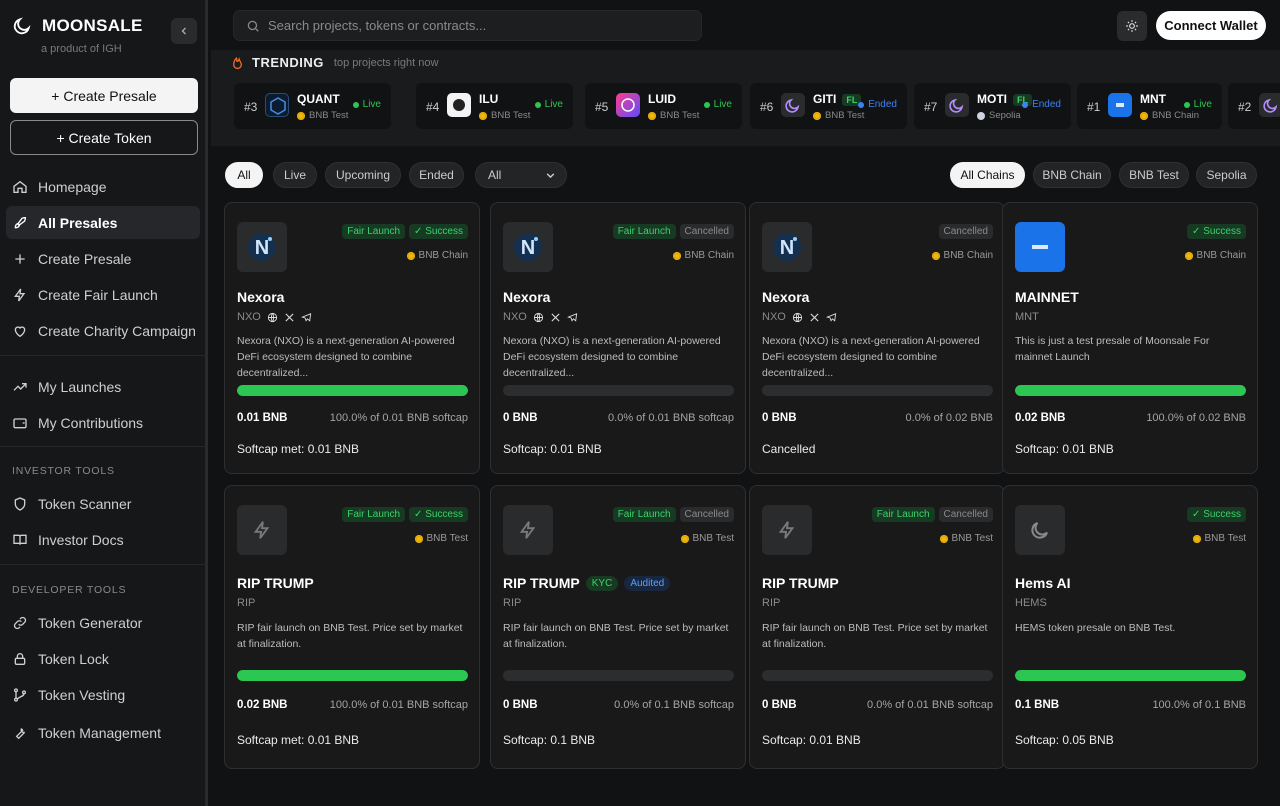 Image resolution: width=1280 pixels, height=806 pixels. I want to click on status-dot, so click(1186, 104).